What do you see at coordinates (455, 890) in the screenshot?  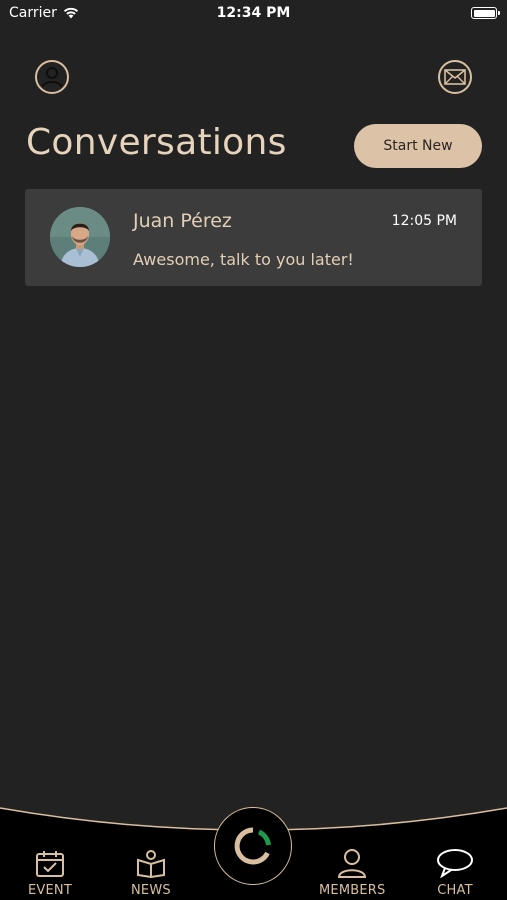 I see `nav-chat-label: CHAT` at bounding box center [455, 890].